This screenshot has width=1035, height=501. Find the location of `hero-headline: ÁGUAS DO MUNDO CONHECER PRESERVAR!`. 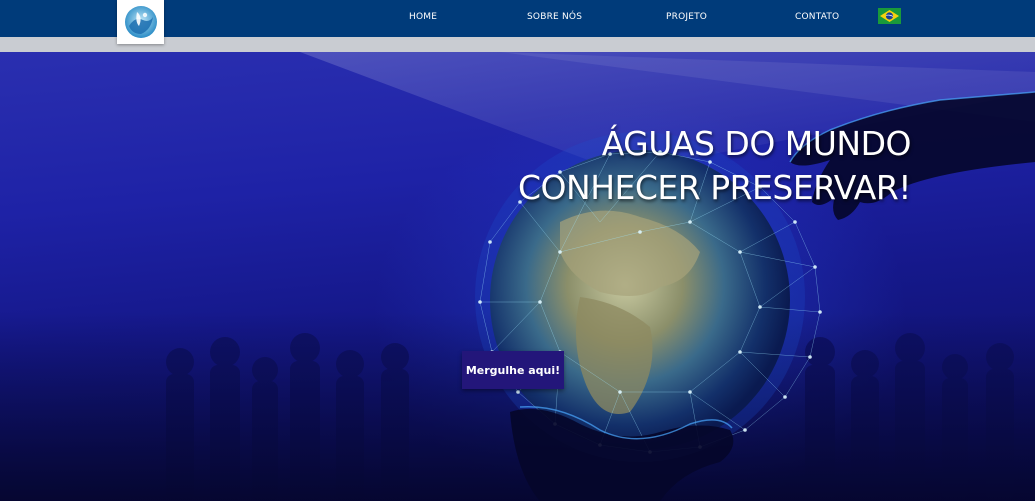

hero-headline: ÁGUAS DO MUNDO CONHECER PRESERVAR! is located at coordinates (714, 166).